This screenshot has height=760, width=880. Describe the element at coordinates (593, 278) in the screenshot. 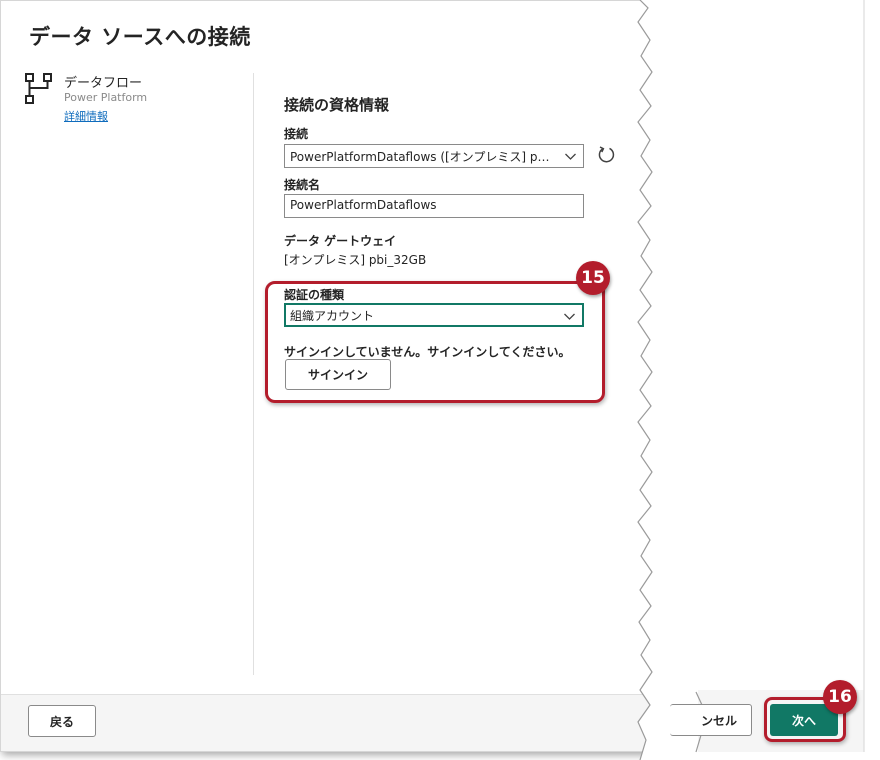

I see `step-badge-15: 15` at that location.